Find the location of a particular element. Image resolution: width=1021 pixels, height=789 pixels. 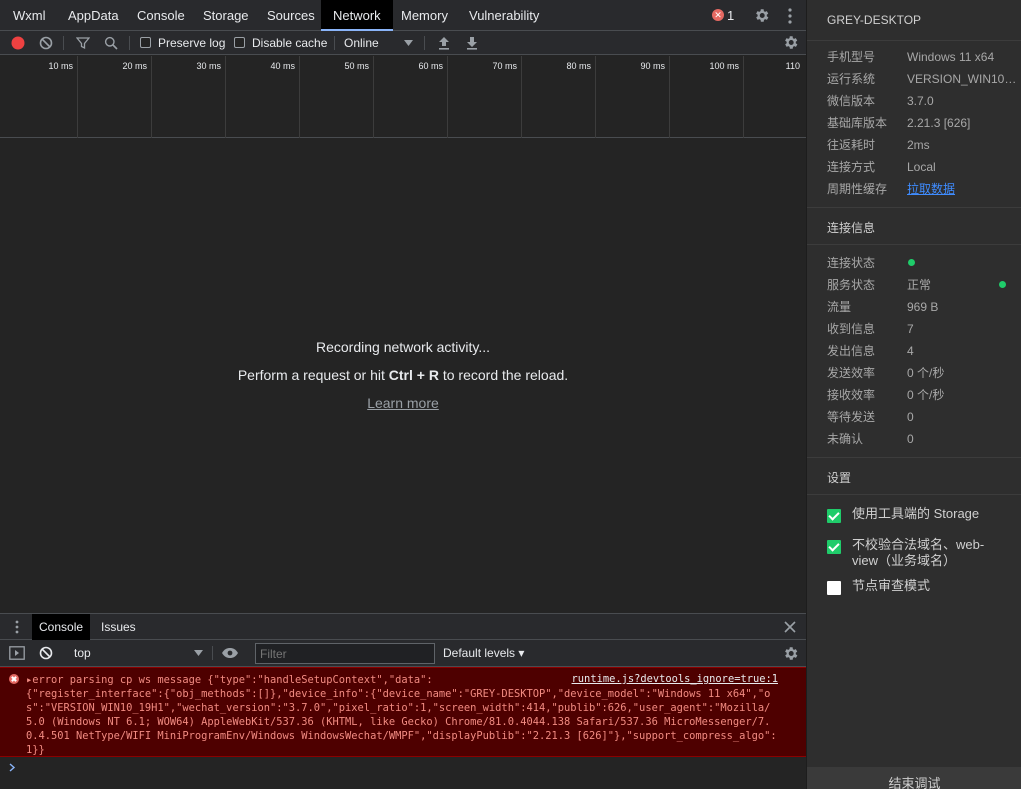

conn-row: 服务状态 正常 is located at coordinates (879, 285).